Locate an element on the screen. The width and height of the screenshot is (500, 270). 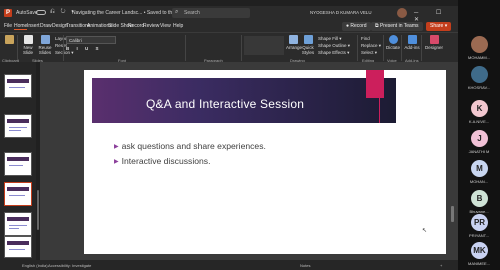
tab-view: View is located at coordinates (165, 26).